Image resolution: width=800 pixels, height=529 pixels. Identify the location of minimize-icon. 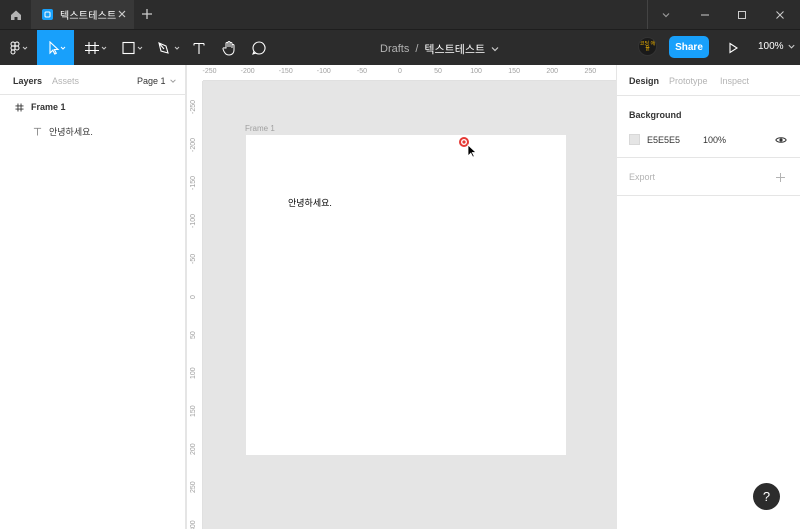
(705, 14).